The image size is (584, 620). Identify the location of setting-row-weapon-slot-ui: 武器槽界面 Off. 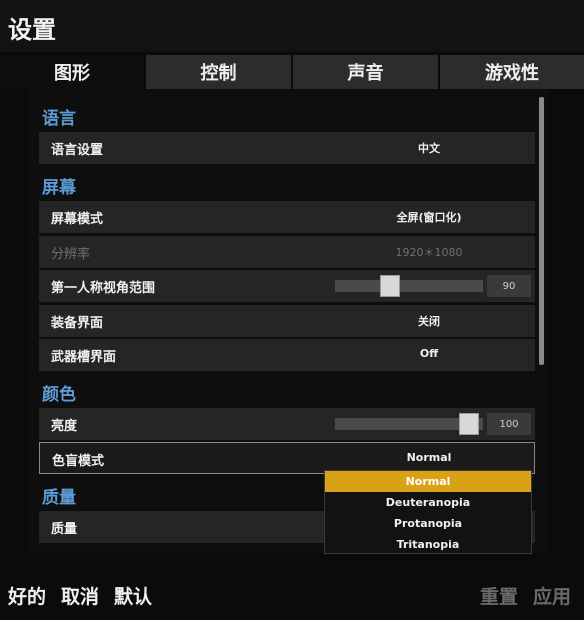
(287, 355).